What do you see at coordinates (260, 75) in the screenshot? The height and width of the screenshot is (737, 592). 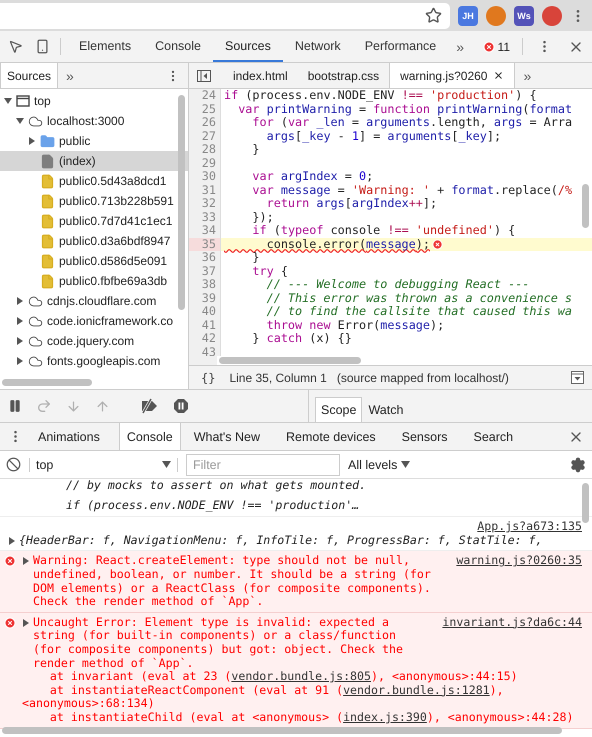 I see `file-tab: index.html` at bounding box center [260, 75].